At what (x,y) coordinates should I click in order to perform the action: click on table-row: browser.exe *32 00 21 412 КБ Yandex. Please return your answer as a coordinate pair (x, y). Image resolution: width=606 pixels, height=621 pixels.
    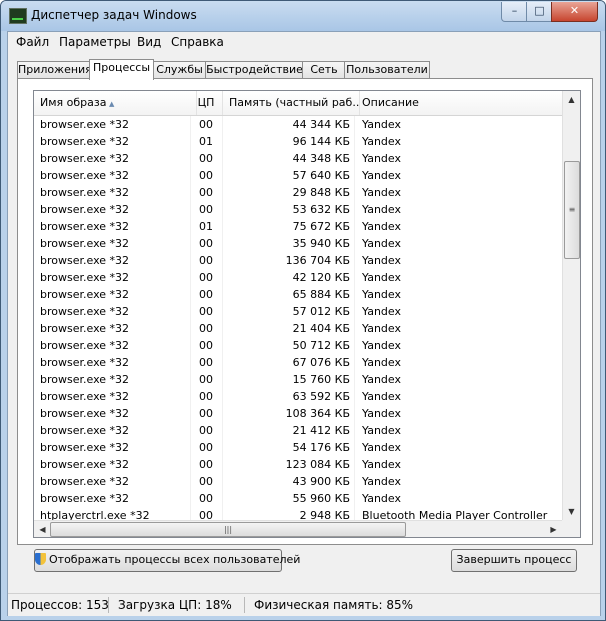
    Looking at the image, I should click on (298, 430).